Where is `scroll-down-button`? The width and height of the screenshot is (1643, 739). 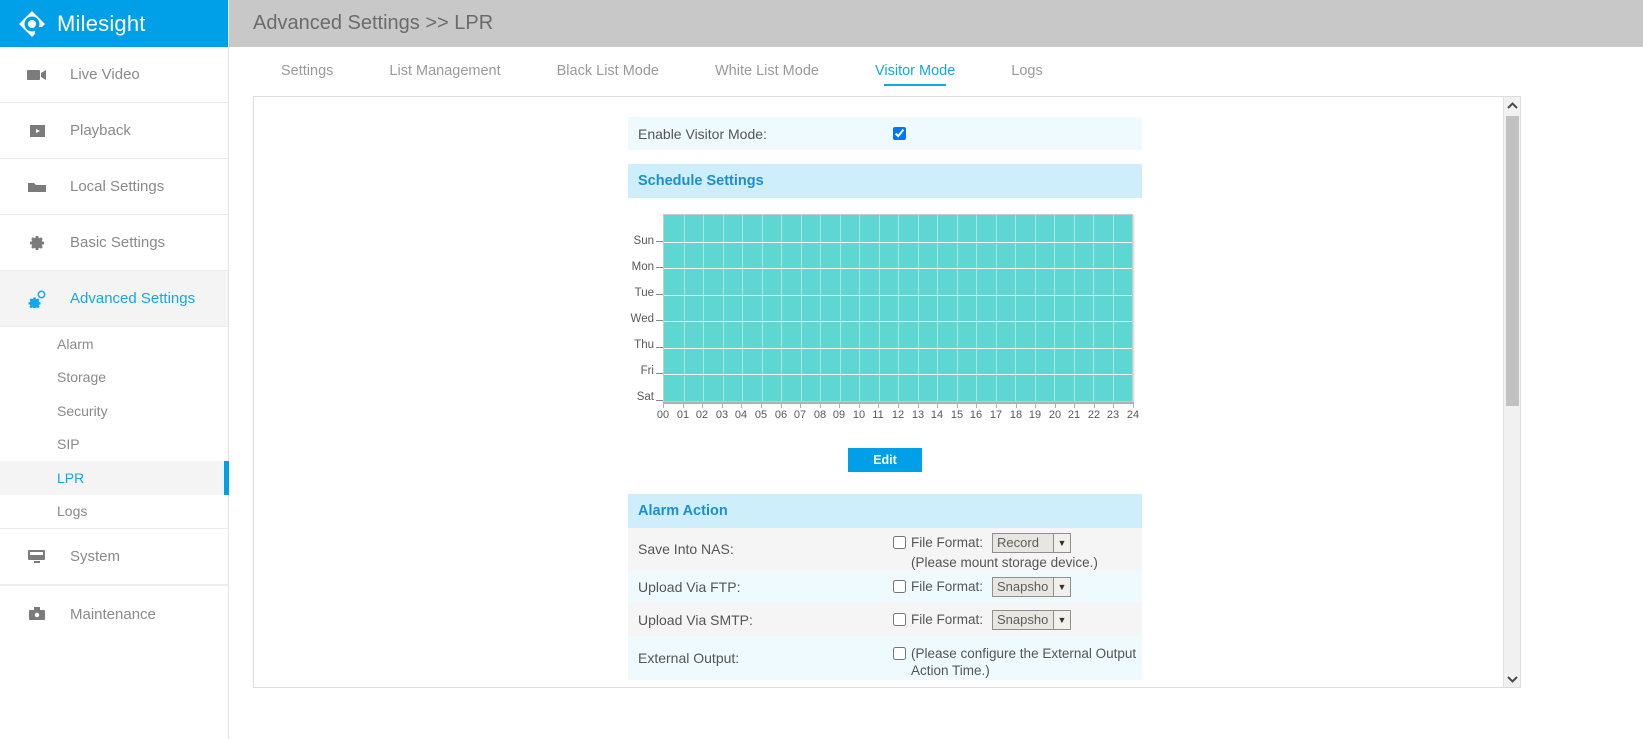
scroll-down-button is located at coordinates (1512, 678).